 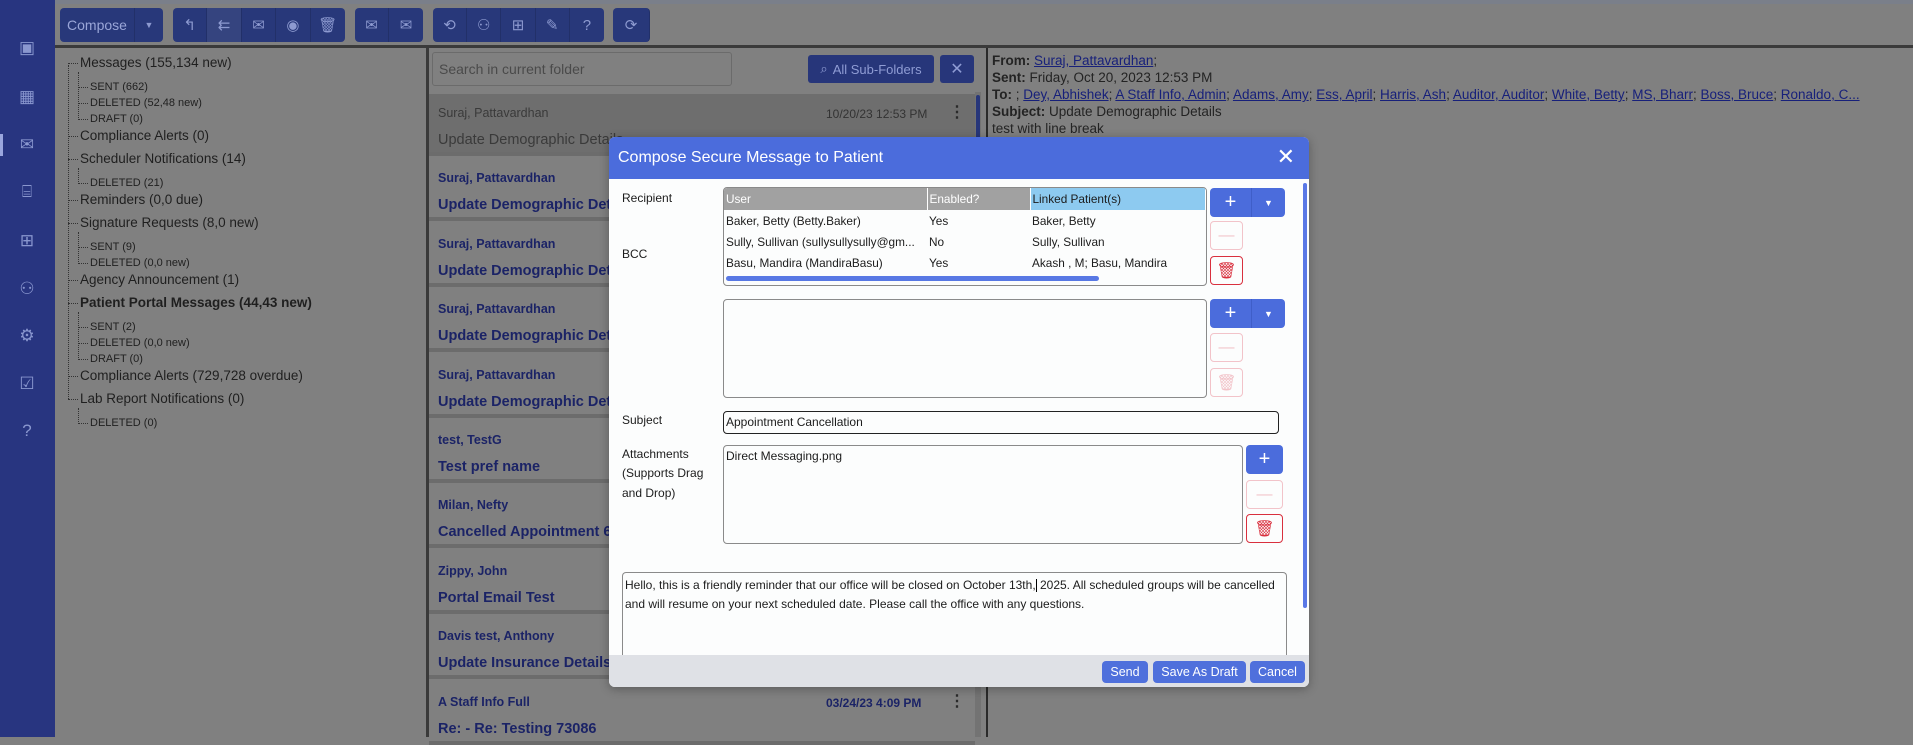 I want to click on save-as-draft-button: Save As Draft, so click(x=1199, y=672).